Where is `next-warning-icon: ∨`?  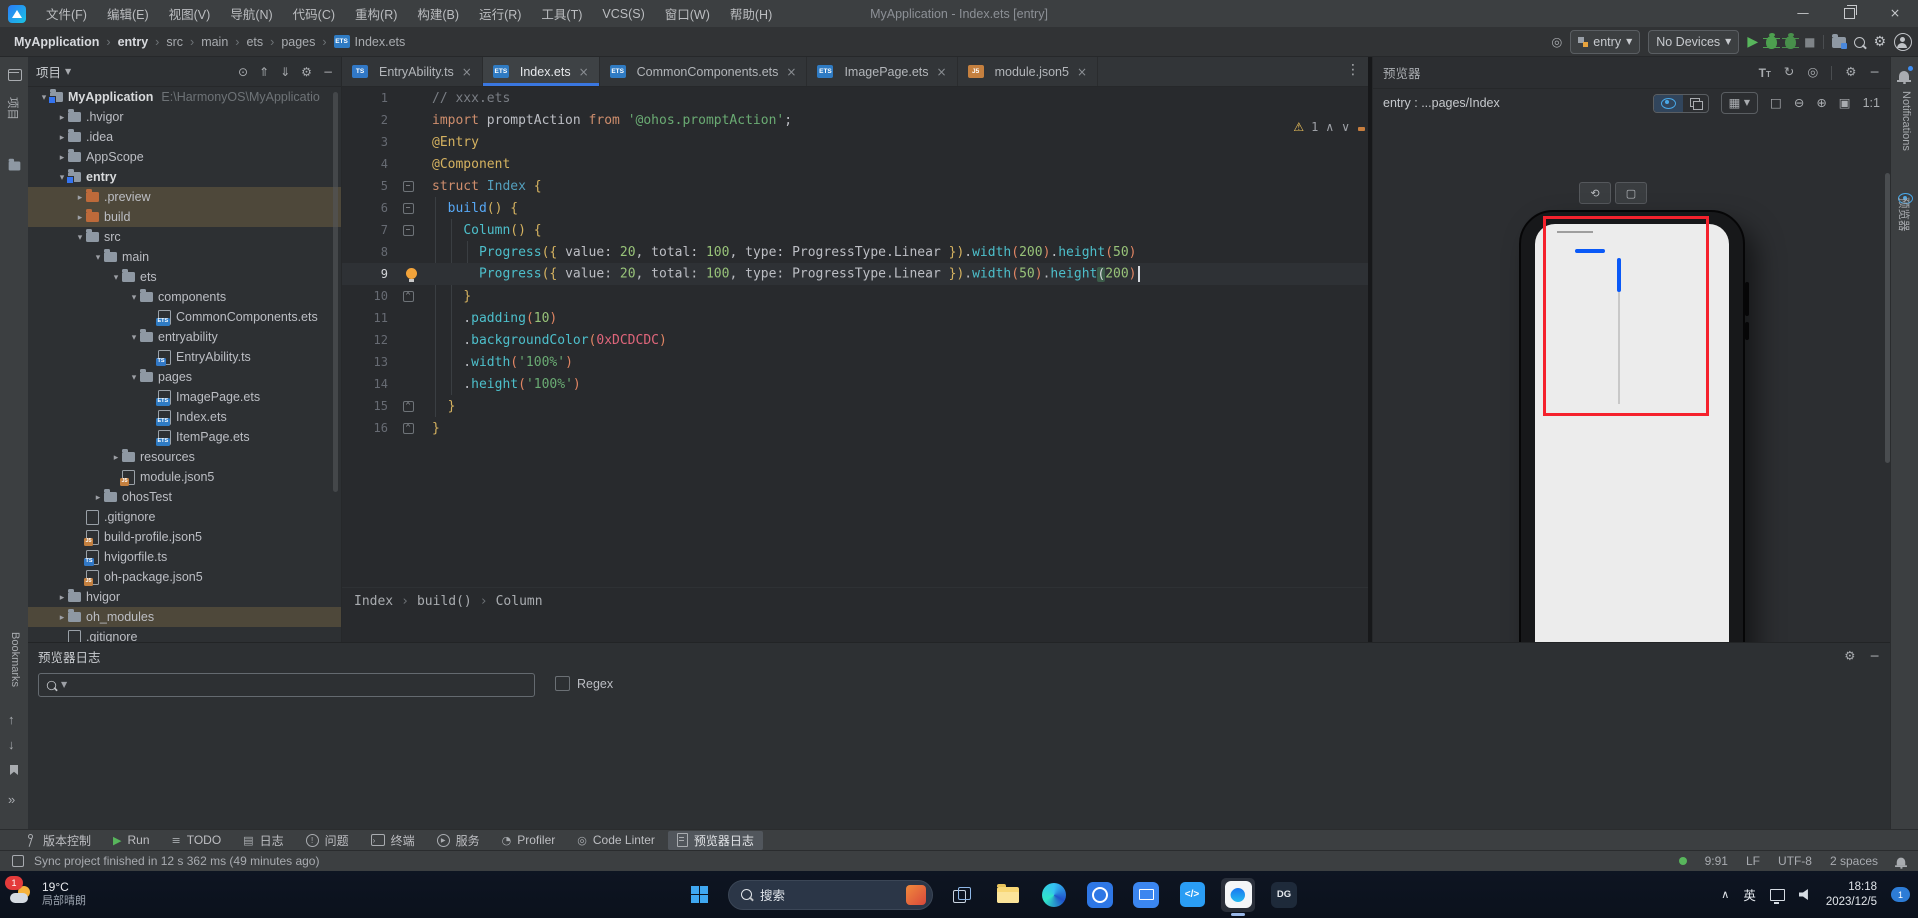
next-warning-icon: ∨ is located at coordinates (1345, 127).